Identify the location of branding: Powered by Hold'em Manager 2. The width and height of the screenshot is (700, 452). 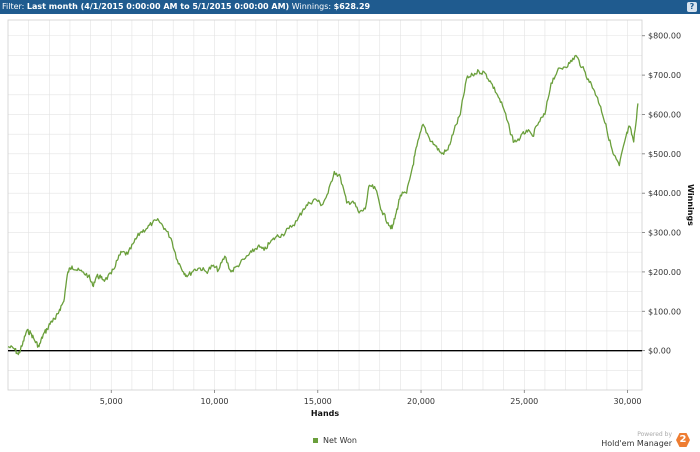
(639, 441).